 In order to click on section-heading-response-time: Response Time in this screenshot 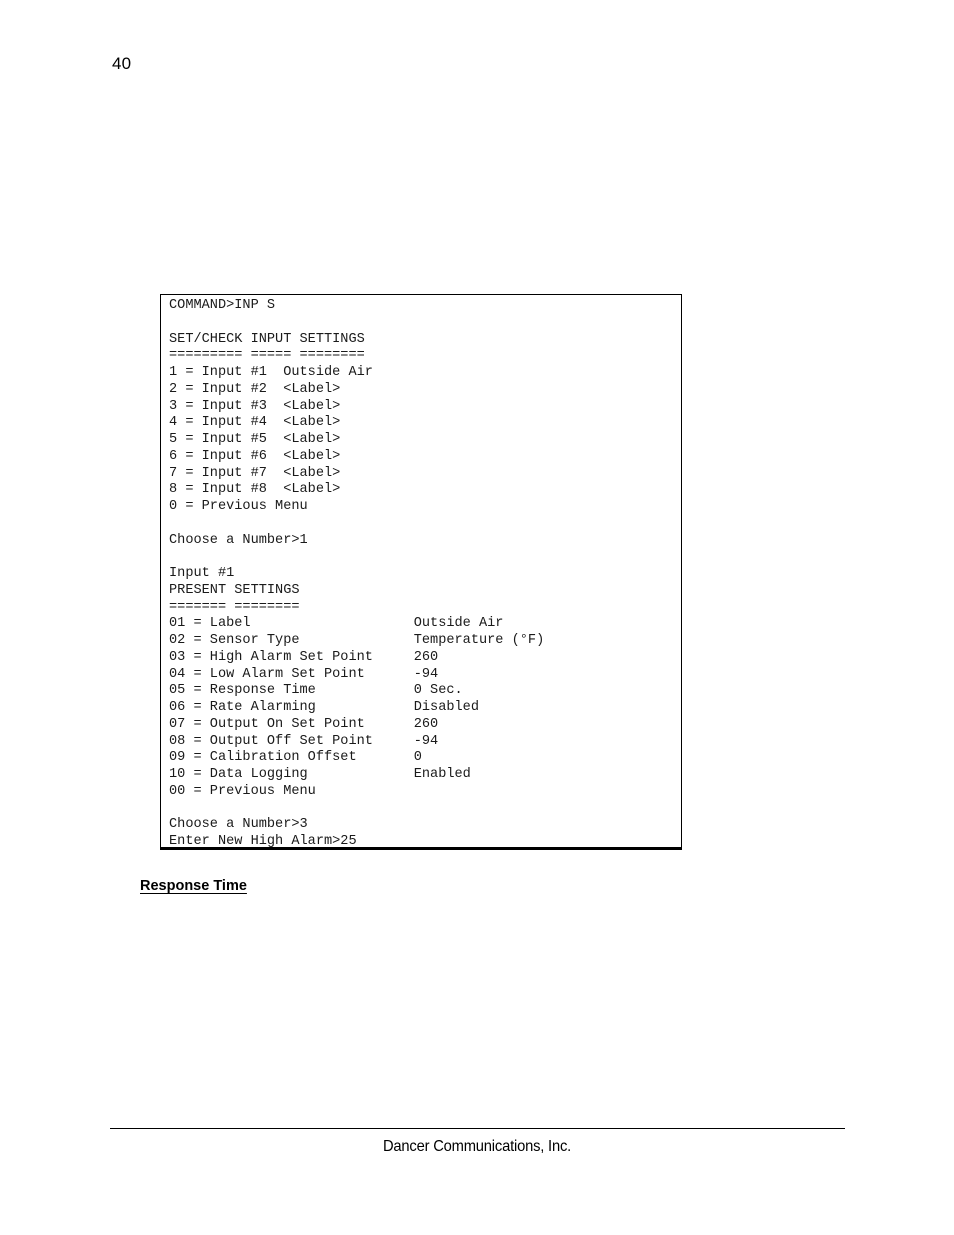, I will do `click(193, 886)`.